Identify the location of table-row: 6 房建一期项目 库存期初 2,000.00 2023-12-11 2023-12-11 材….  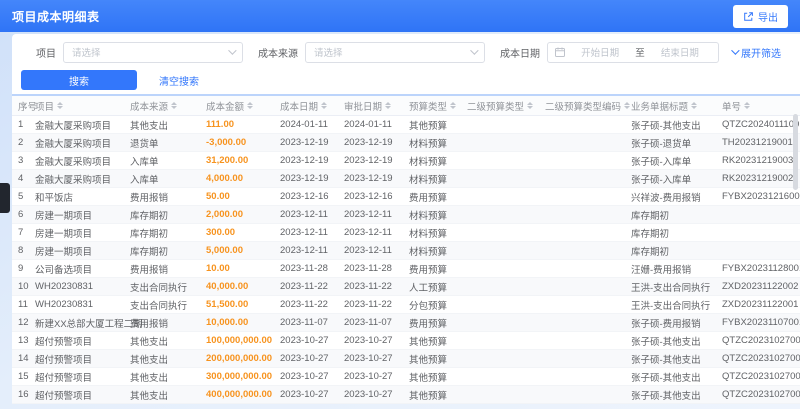
(406, 215).